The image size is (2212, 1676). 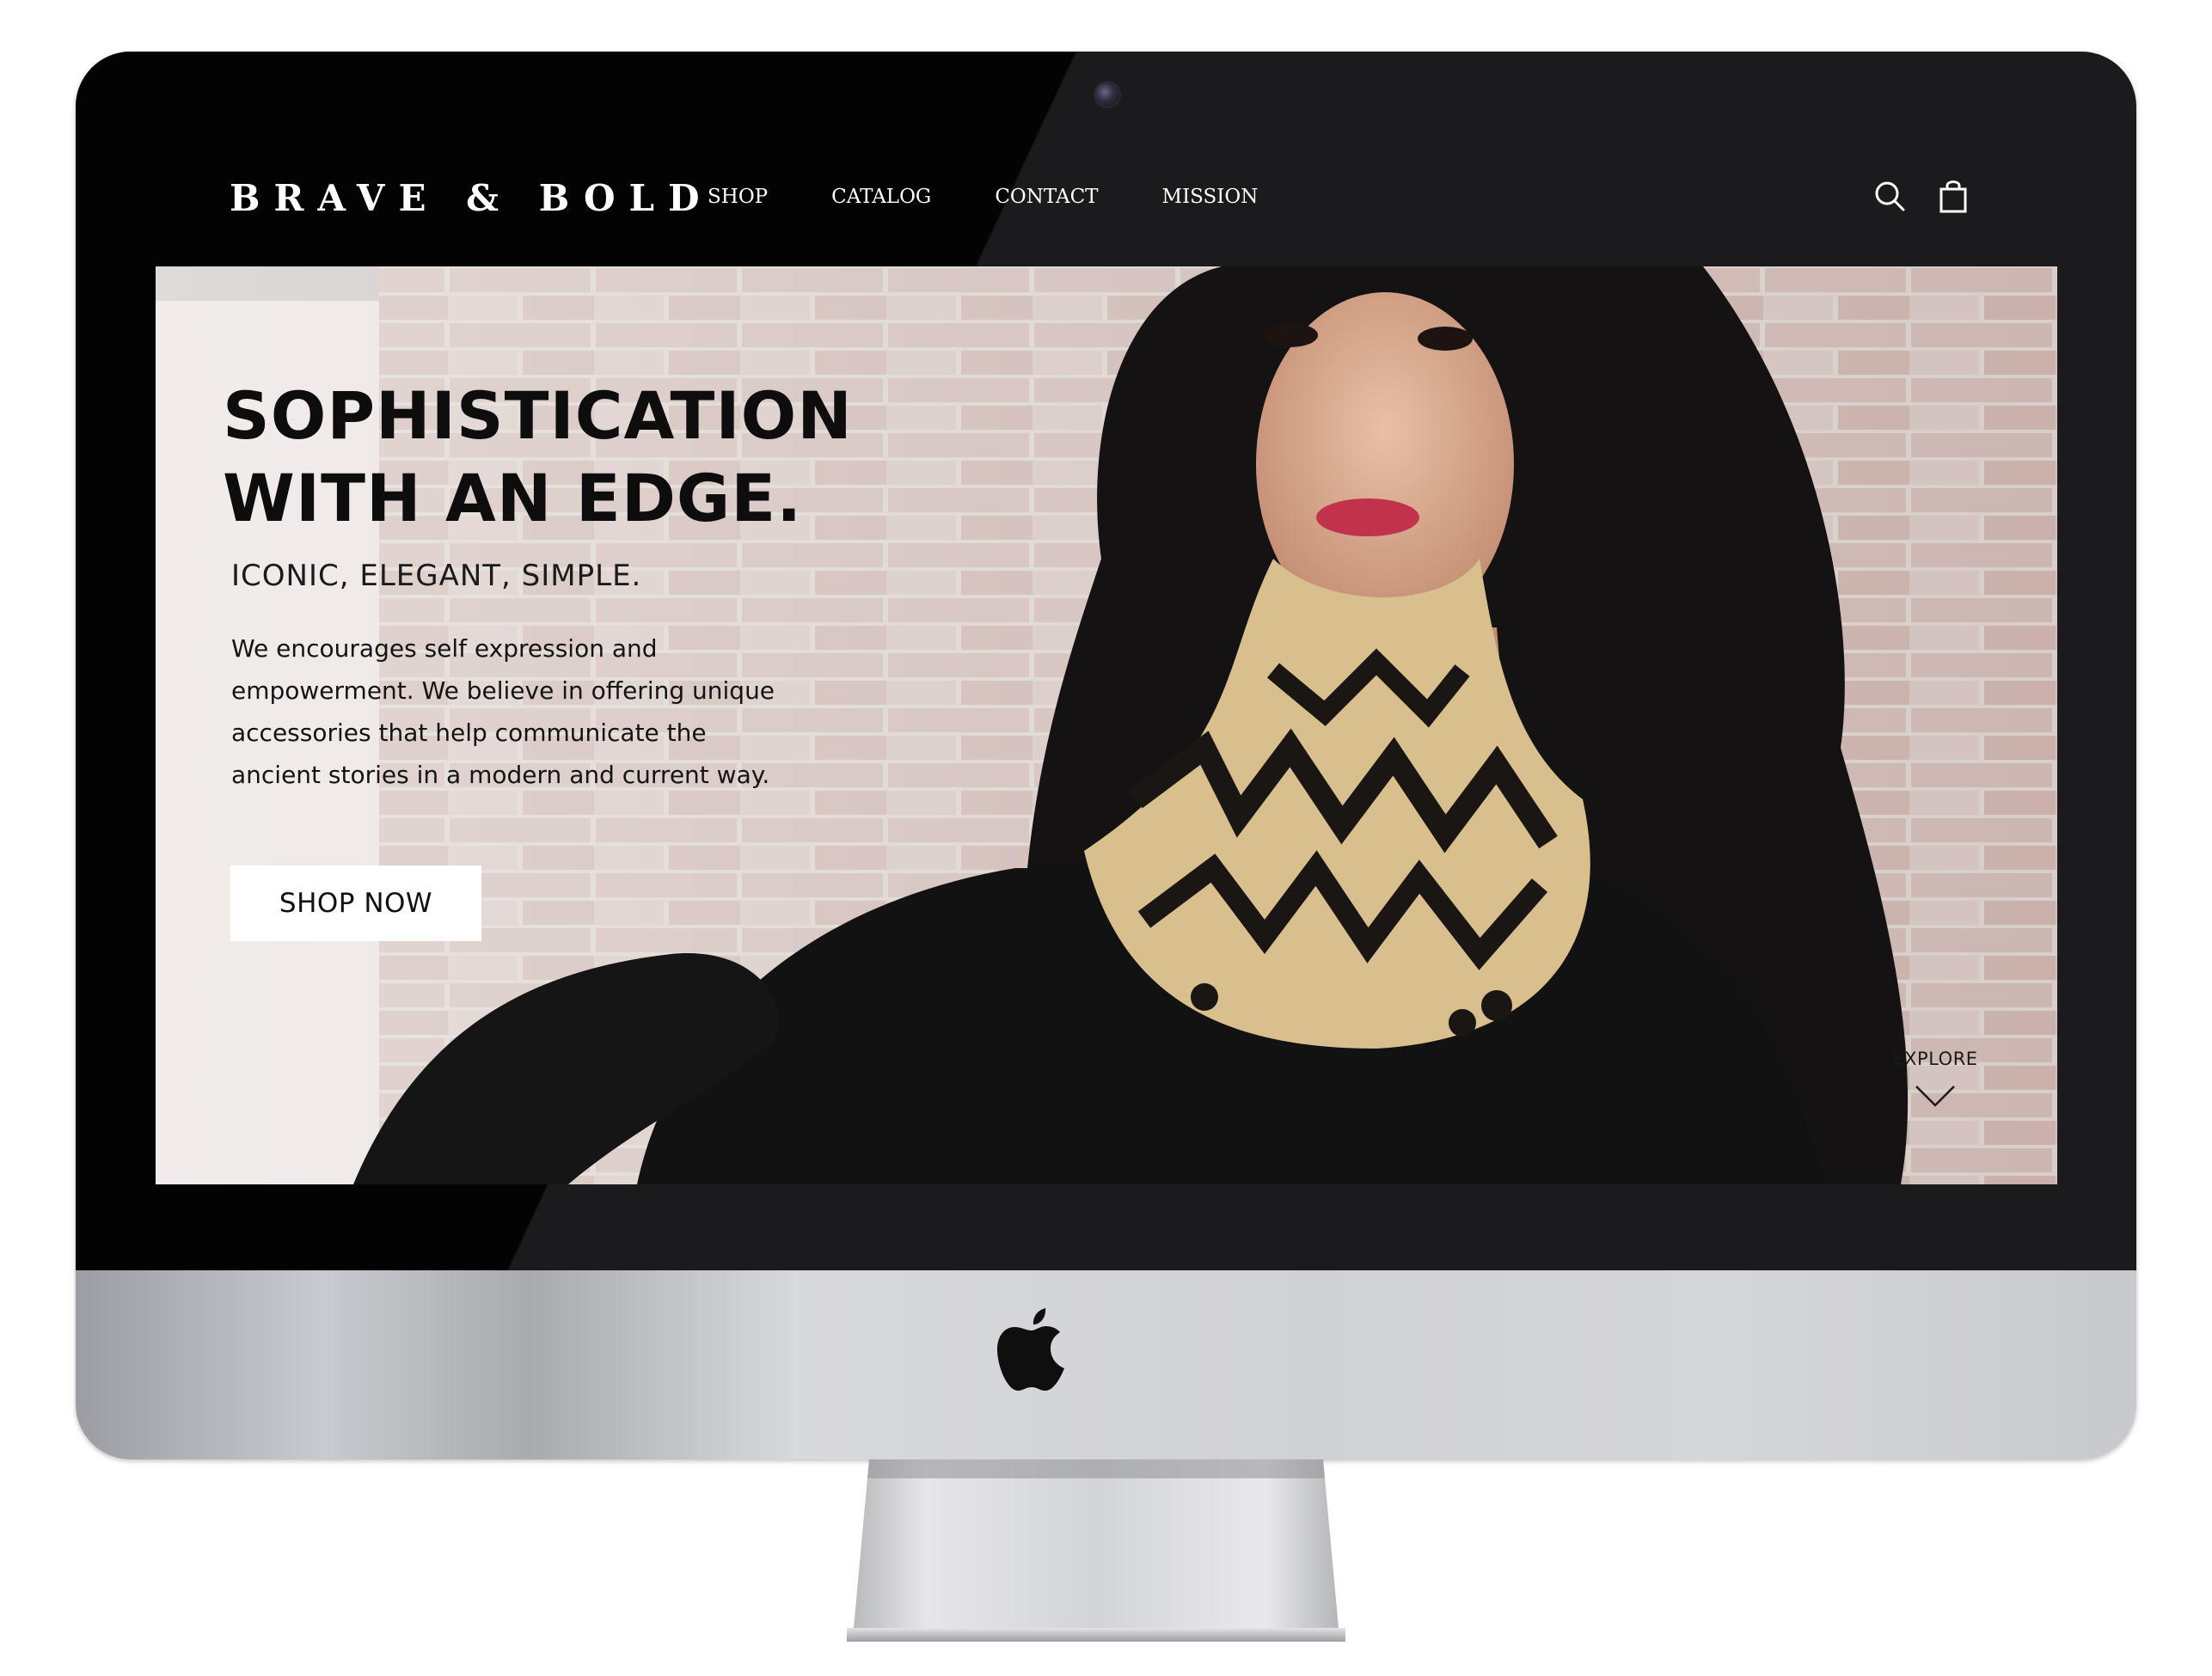 I want to click on shop-now-button: SHOP NOW, so click(x=355, y=903).